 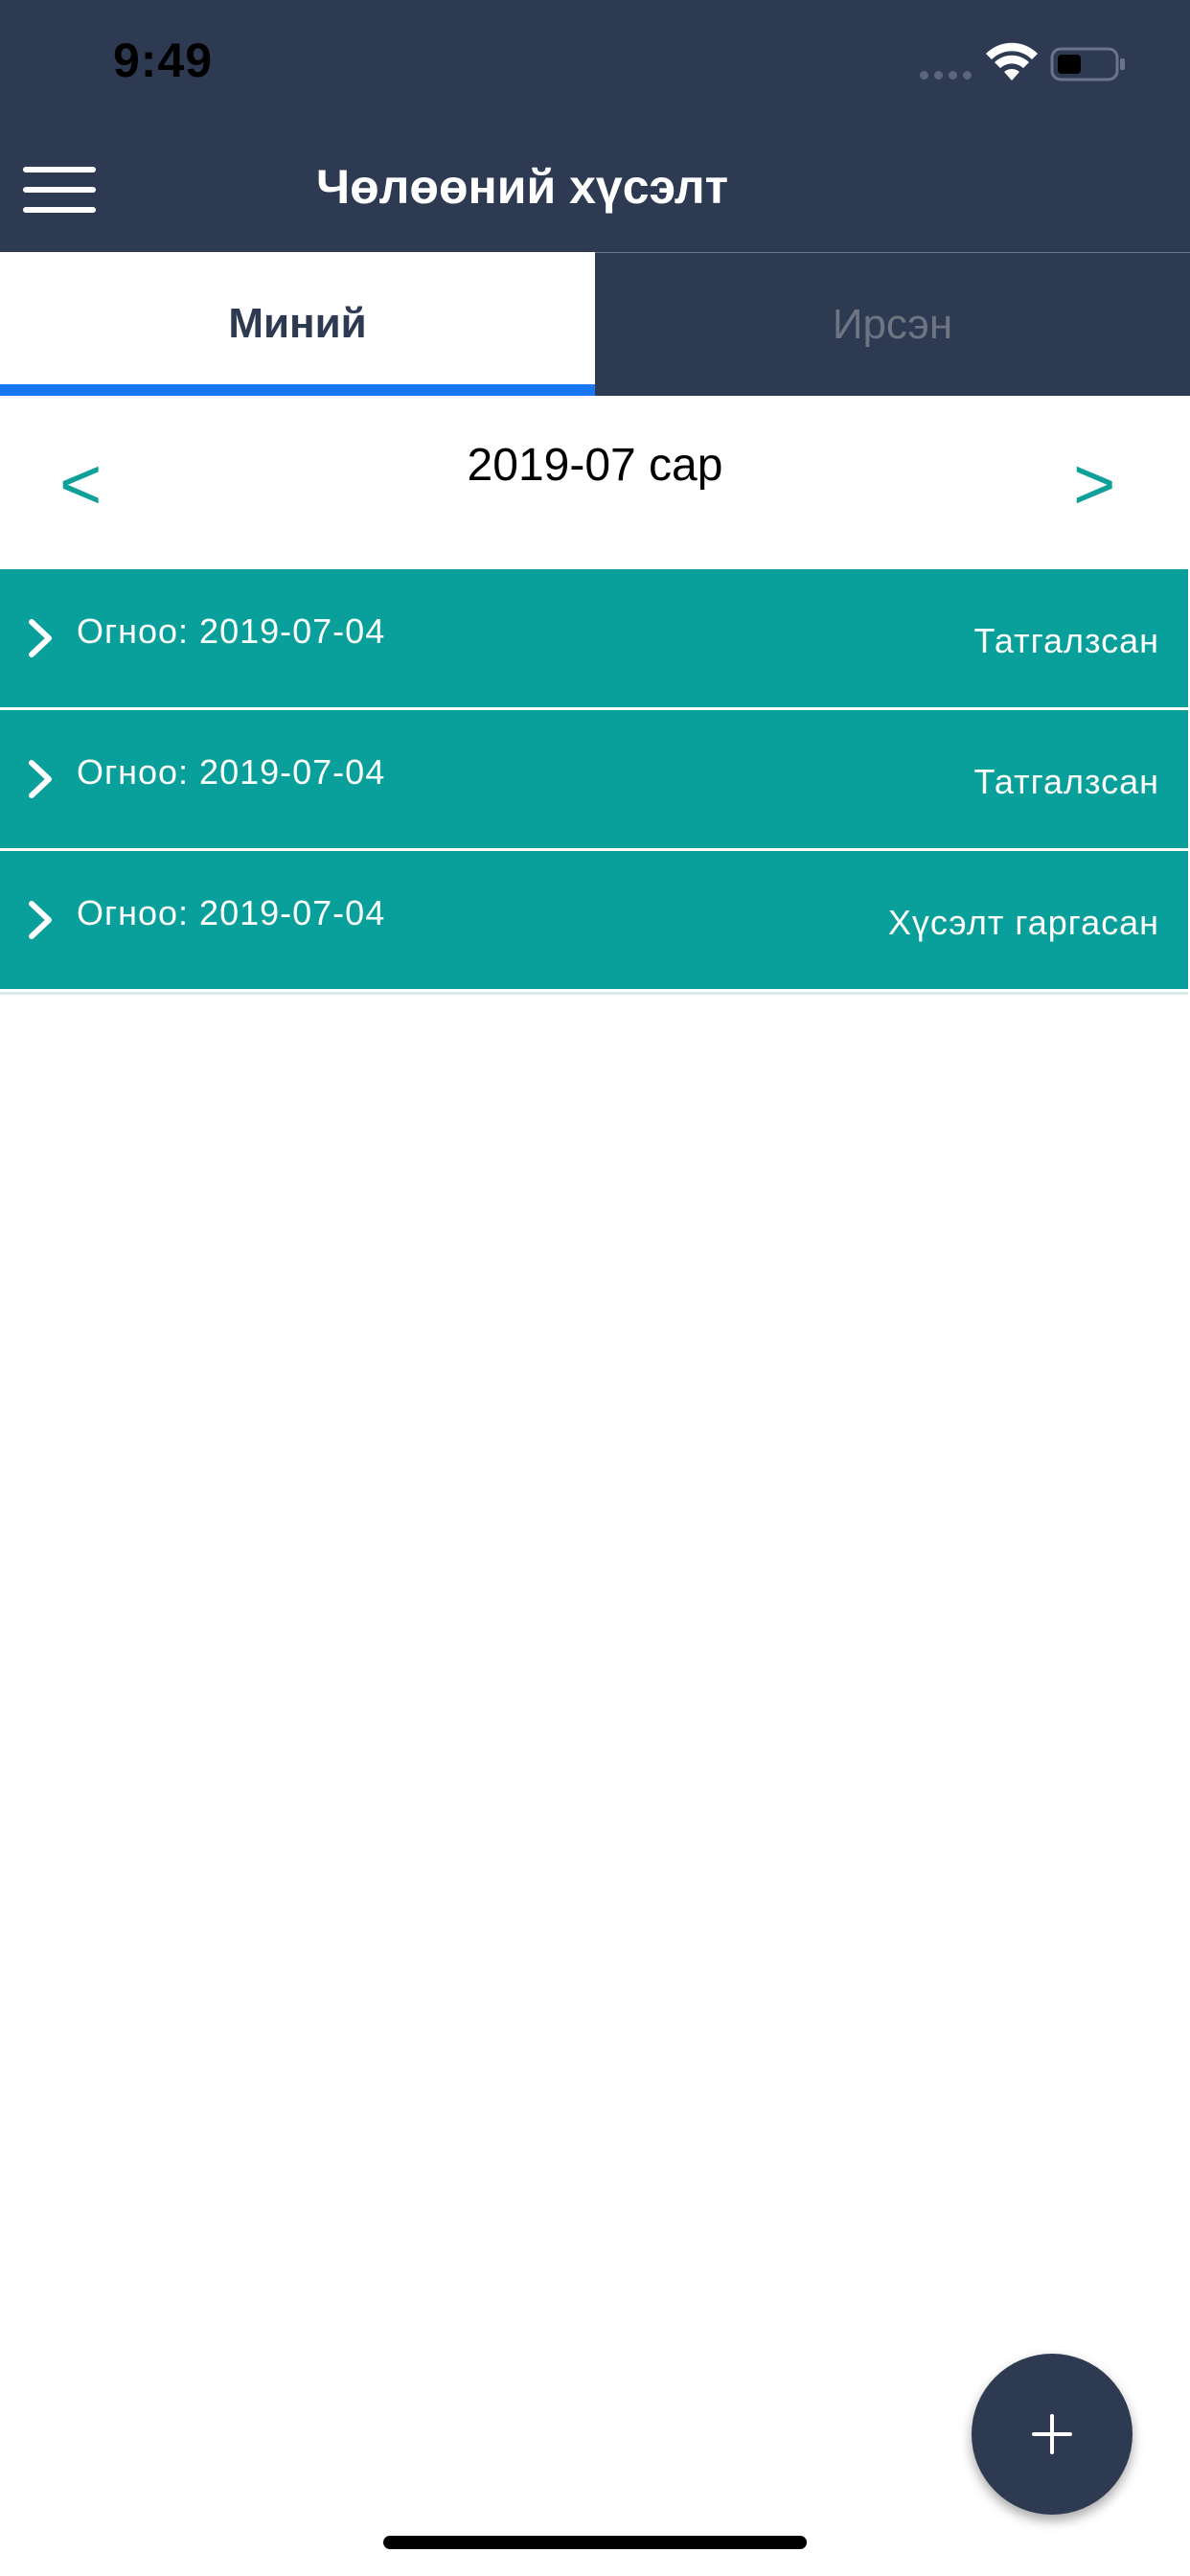 I want to click on tab-mine: Миний, so click(x=297, y=324).